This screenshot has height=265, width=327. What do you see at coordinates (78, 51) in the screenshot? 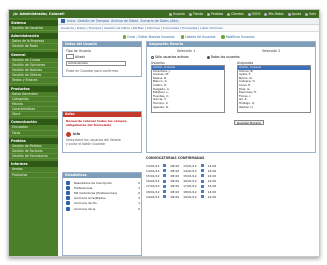
I see `user-type-label: Tipo de Usuario` at bounding box center [78, 51].